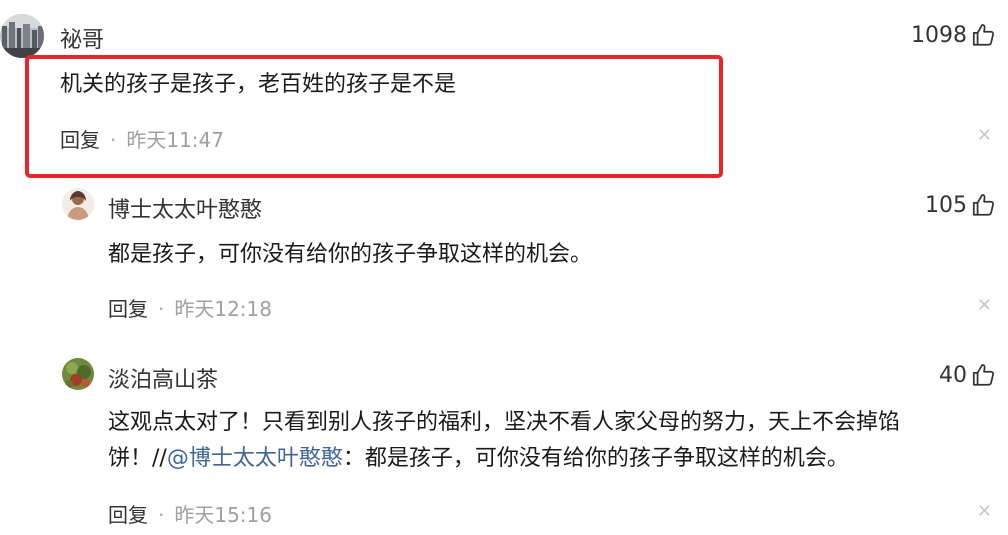 The image size is (1008, 535). I want to click on like-button: 105, so click(960, 205).